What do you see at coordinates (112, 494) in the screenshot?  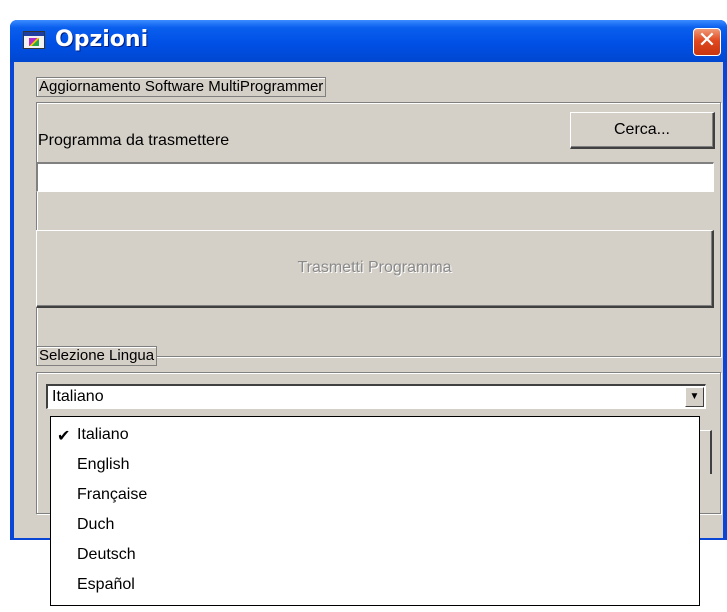 I see `language-option-label: Française` at bounding box center [112, 494].